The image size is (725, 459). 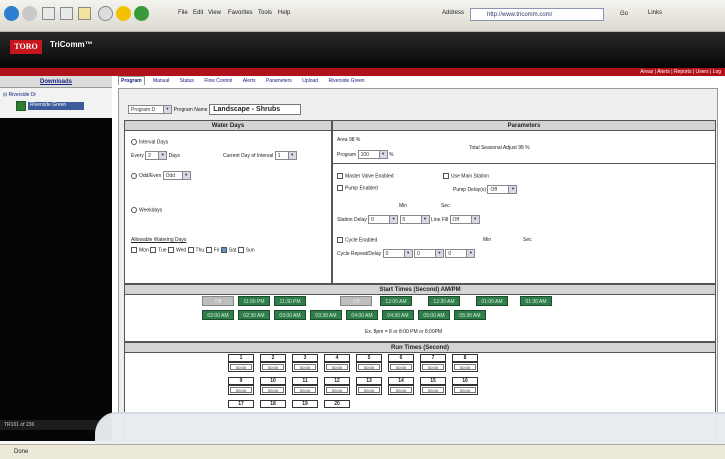 What do you see at coordinates (134, 142) in the screenshot?
I see `interval-radio` at bounding box center [134, 142].